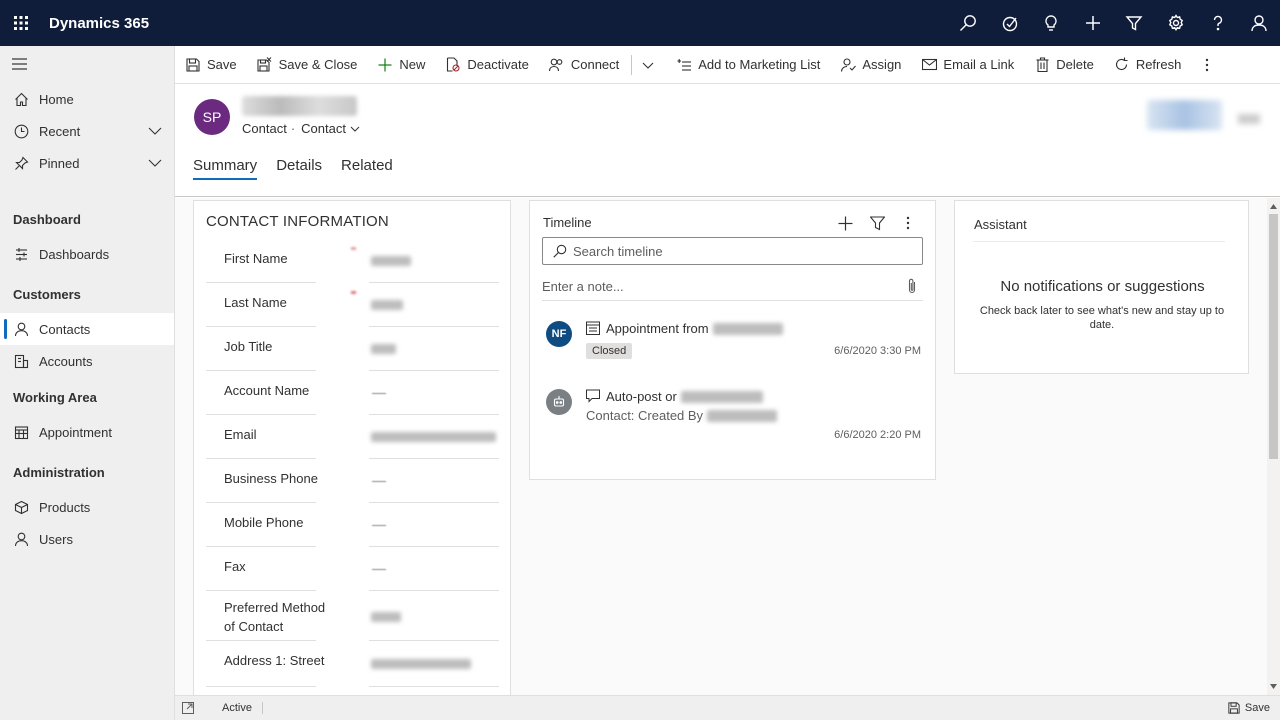  What do you see at coordinates (87, 254) in the screenshot?
I see `sidebar-item-dashboards: Dashboards` at bounding box center [87, 254].